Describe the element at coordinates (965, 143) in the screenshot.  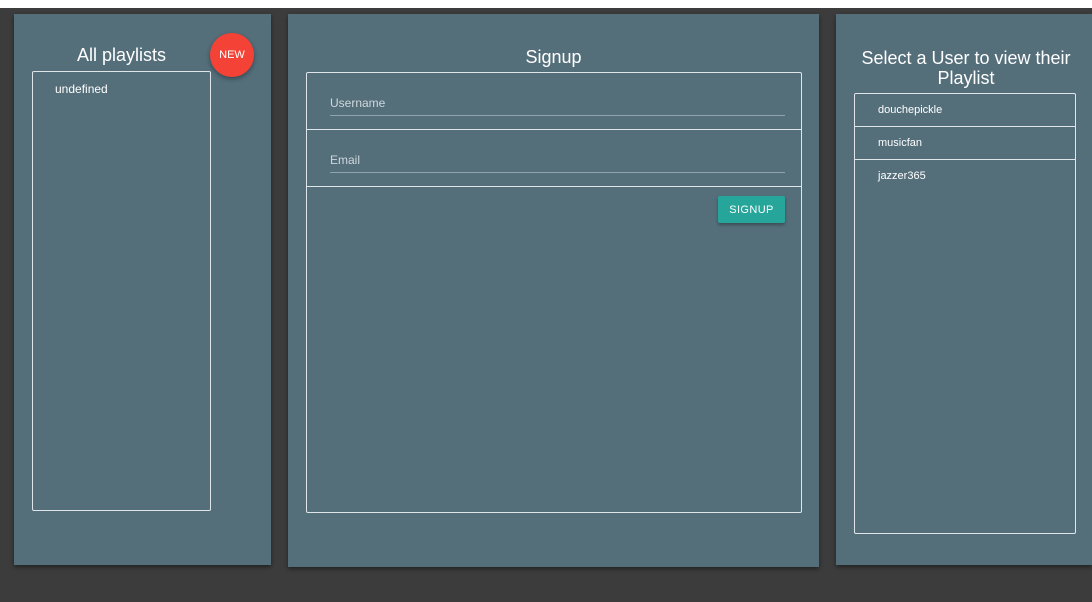
I see `user-item-musicfan: musicfan` at that location.